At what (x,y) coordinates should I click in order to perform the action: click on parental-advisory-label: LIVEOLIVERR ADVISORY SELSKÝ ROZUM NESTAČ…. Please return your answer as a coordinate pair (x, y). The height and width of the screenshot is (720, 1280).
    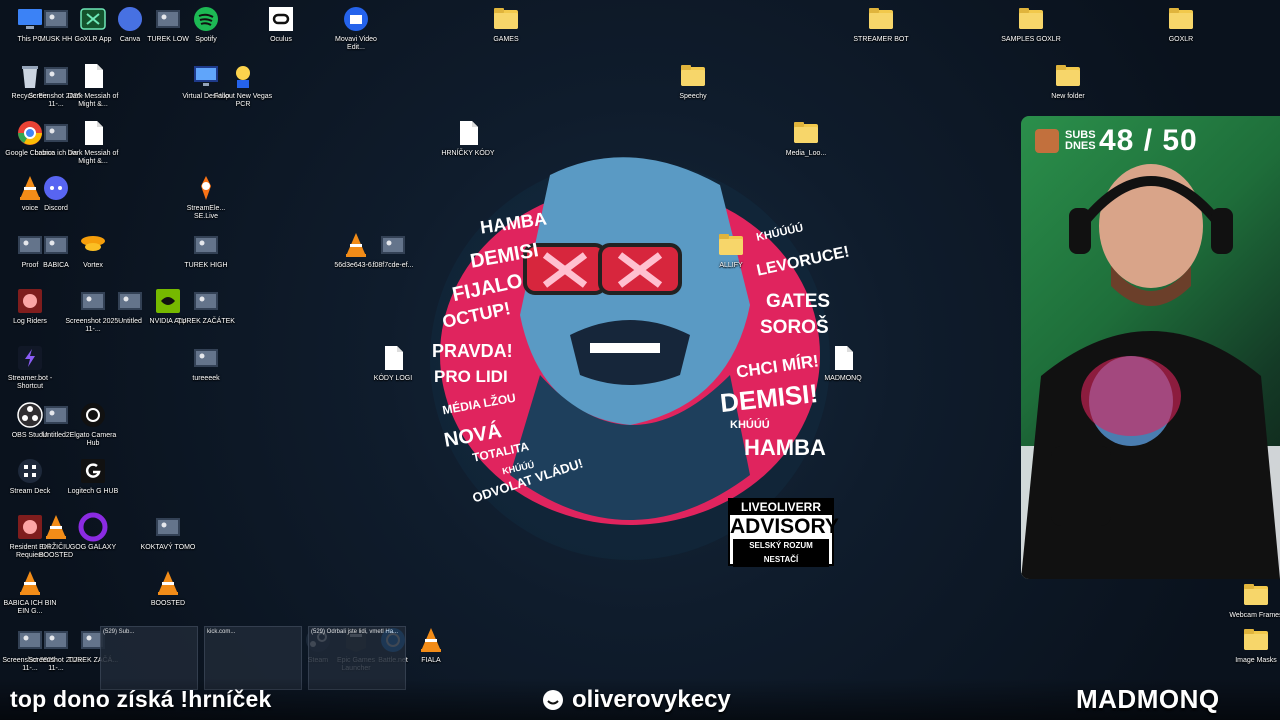
    Looking at the image, I should click on (783, 532).